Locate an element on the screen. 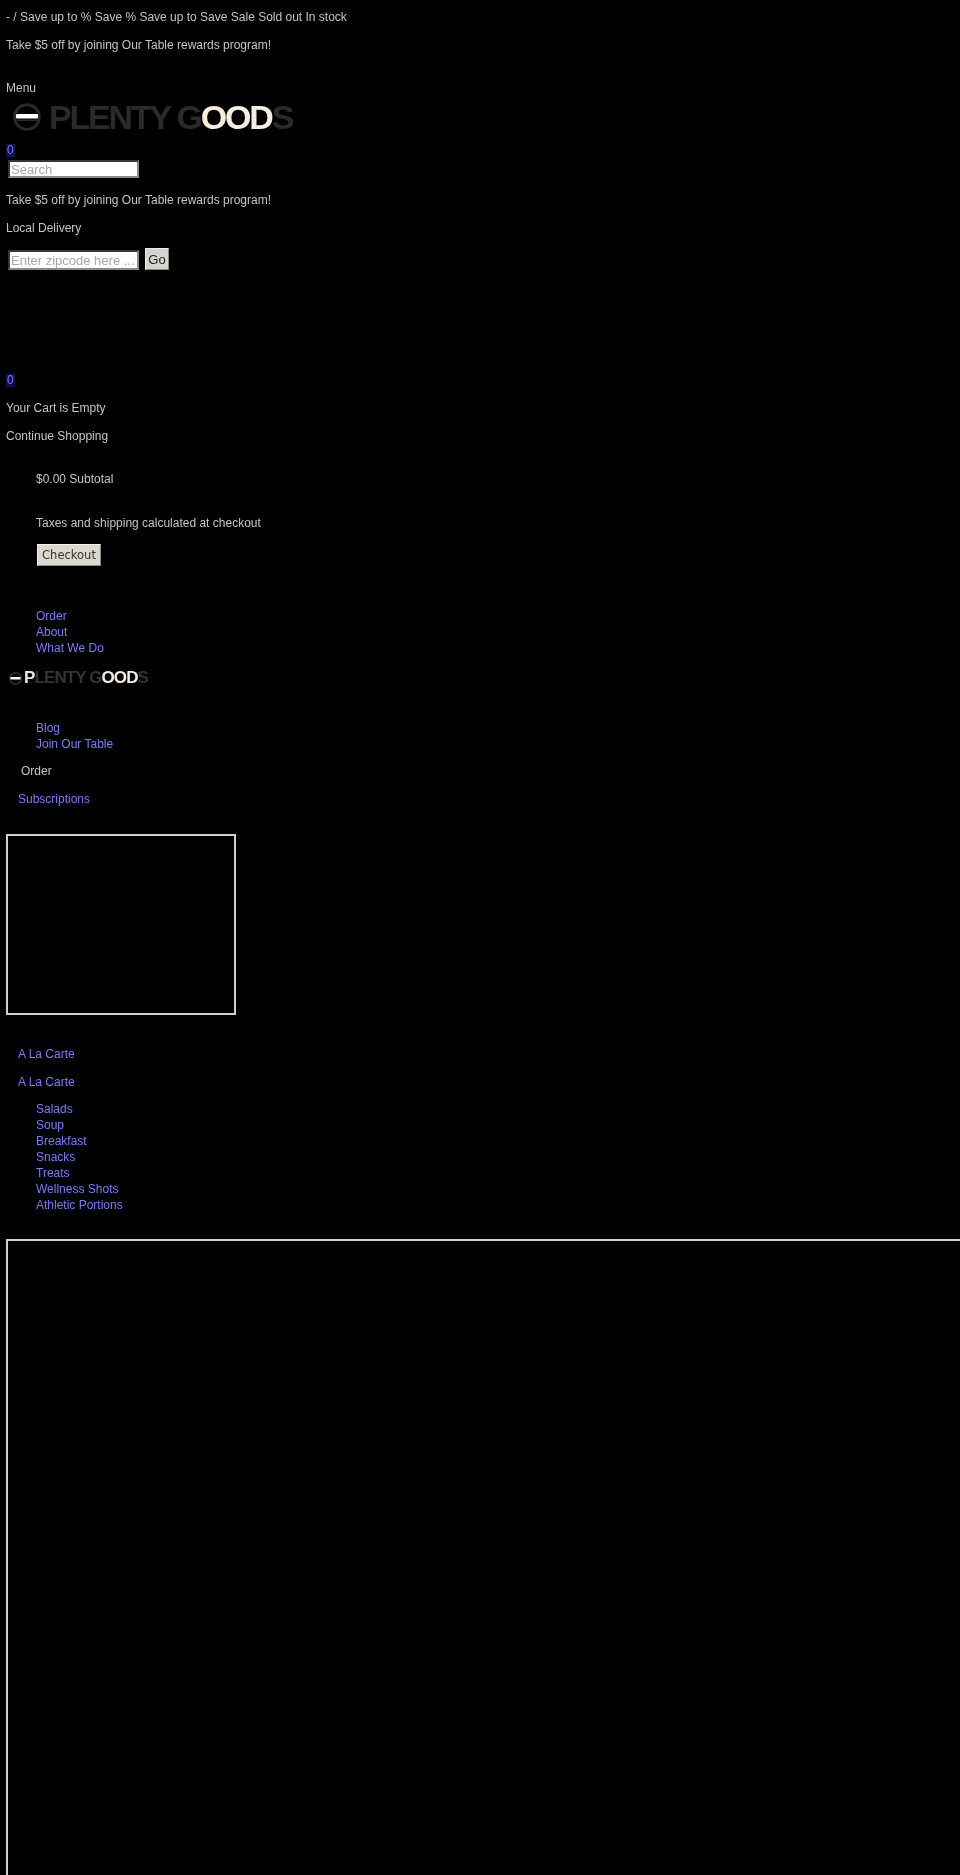  continue-shopping-link: Continue Shopping is located at coordinates (57, 436).